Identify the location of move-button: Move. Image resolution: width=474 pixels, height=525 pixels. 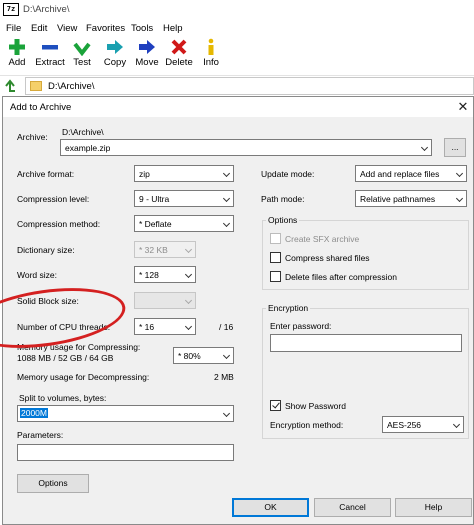
(147, 55).